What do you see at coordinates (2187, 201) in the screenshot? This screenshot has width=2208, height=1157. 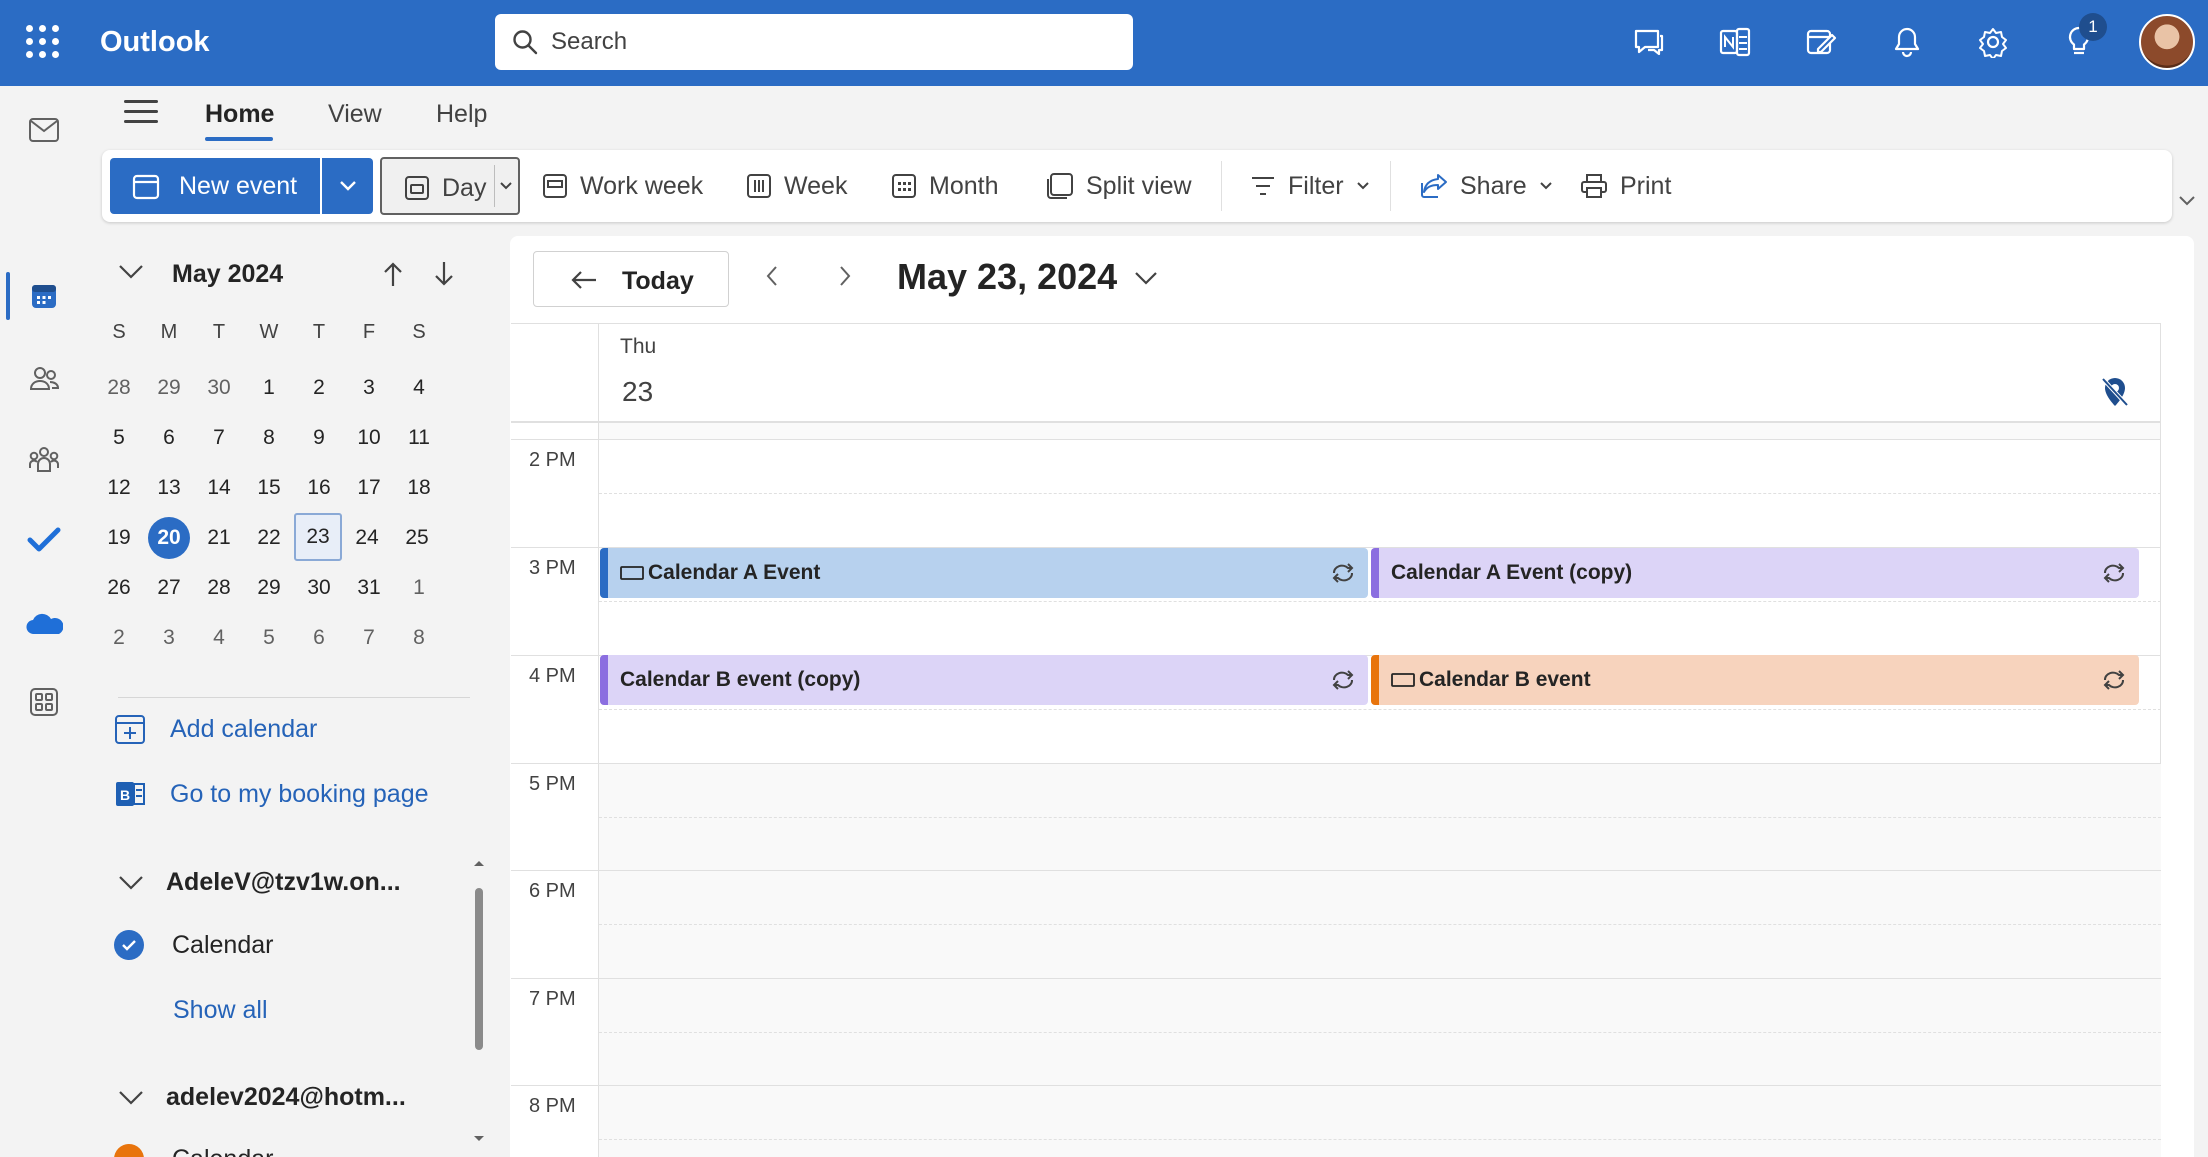 I see `ribbon-expand-icon` at bounding box center [2187, 201].